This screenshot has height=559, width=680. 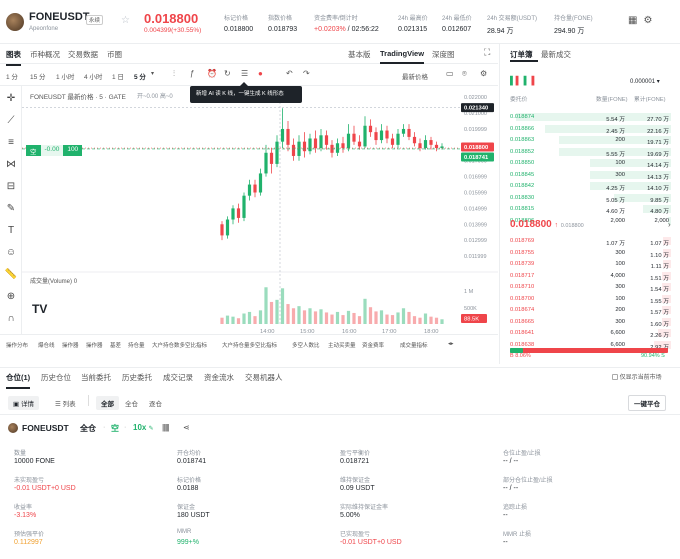 I want to click on price-mode-select: 最新价格, so click(x=415, y=76).